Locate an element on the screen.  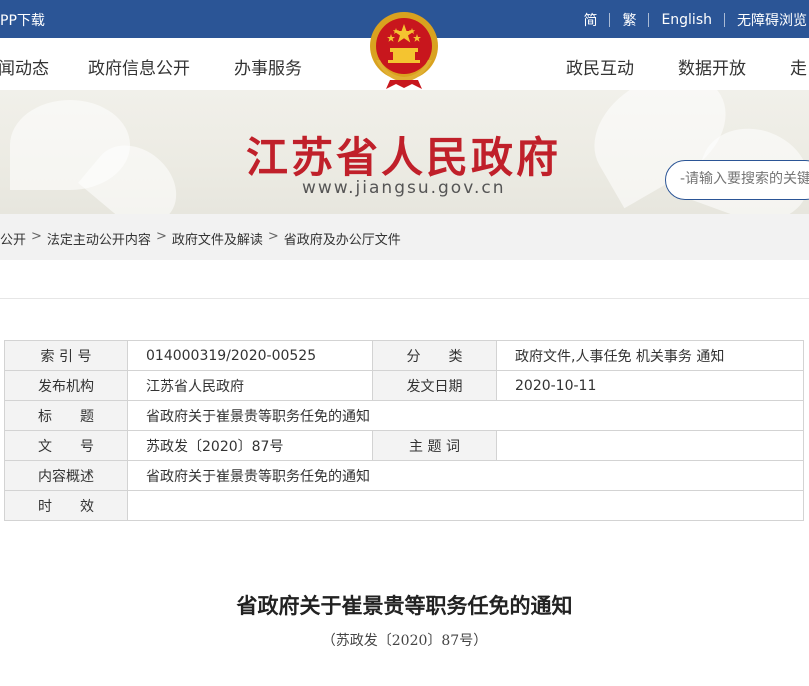
title-value: 省政府关于崔景贵等职务任免的通知 is located at coordinates (465, 415).